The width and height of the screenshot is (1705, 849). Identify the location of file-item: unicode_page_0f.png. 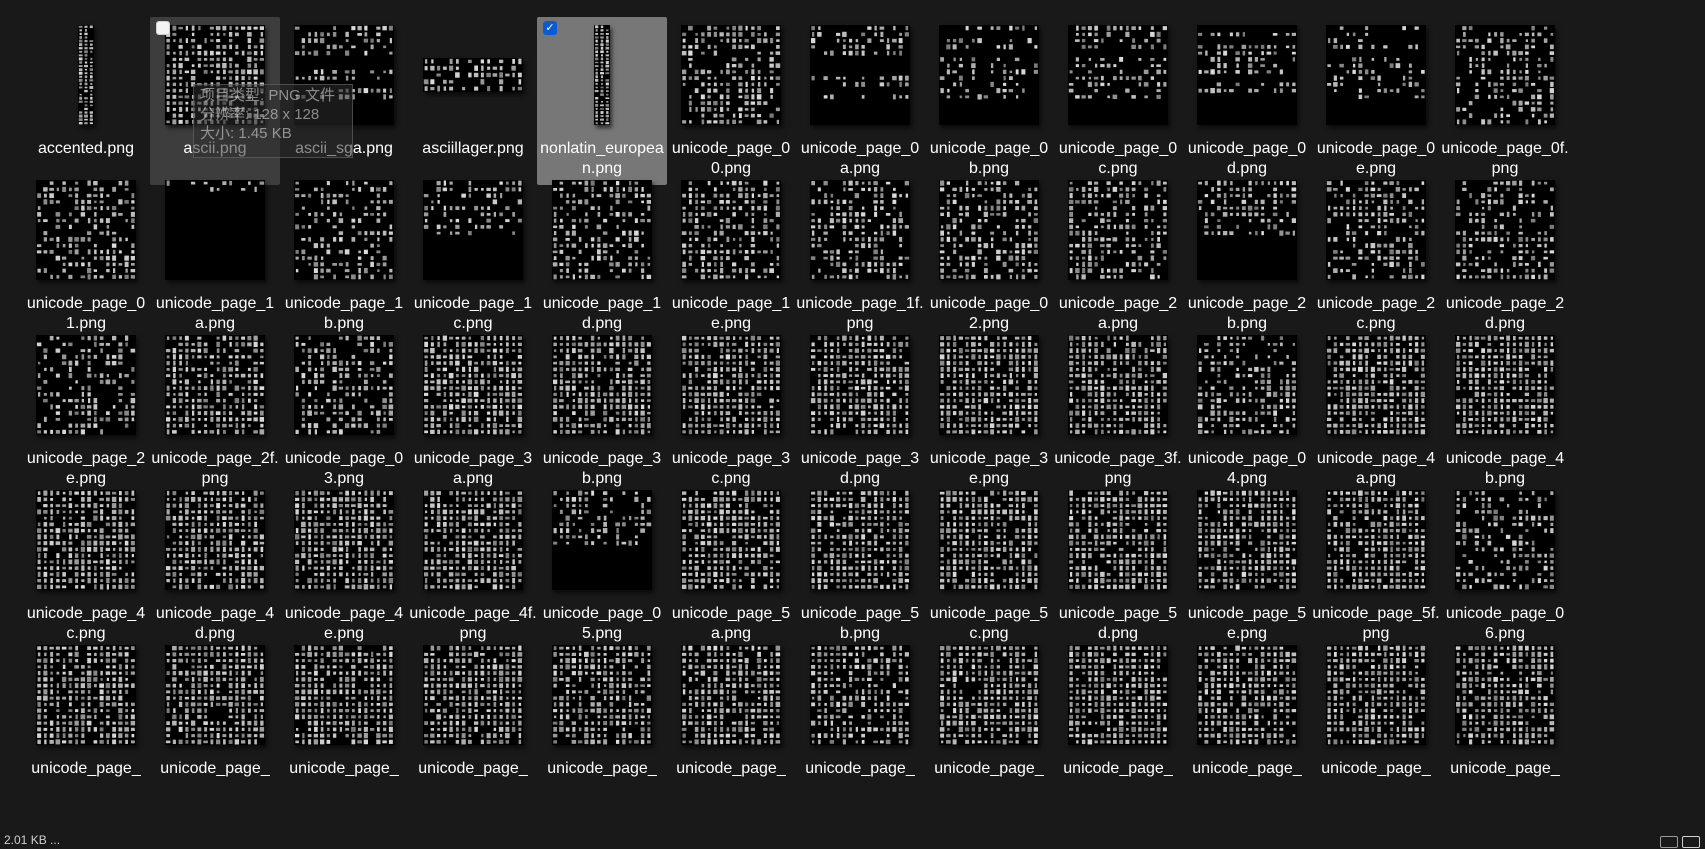
(1505, 101).